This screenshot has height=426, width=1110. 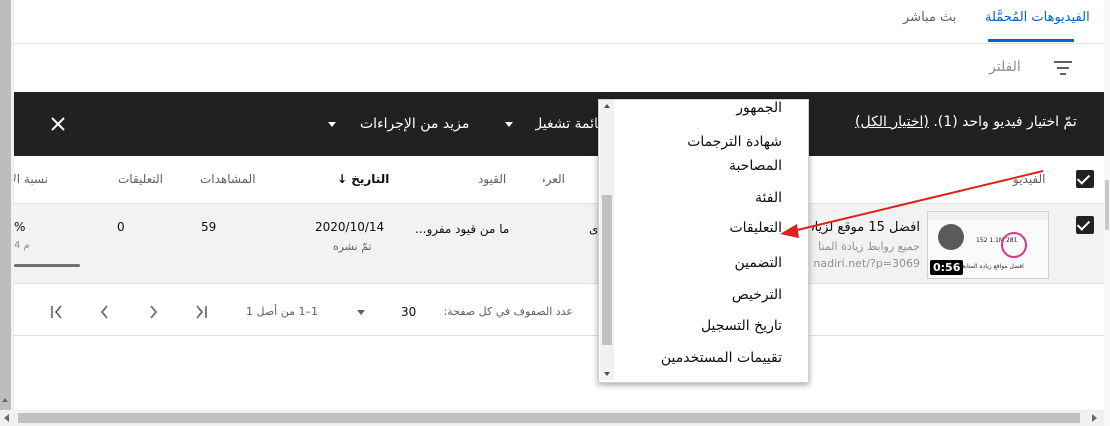 I want to click on thumbnail-highlight-circle, so click(x=1014, y=245).